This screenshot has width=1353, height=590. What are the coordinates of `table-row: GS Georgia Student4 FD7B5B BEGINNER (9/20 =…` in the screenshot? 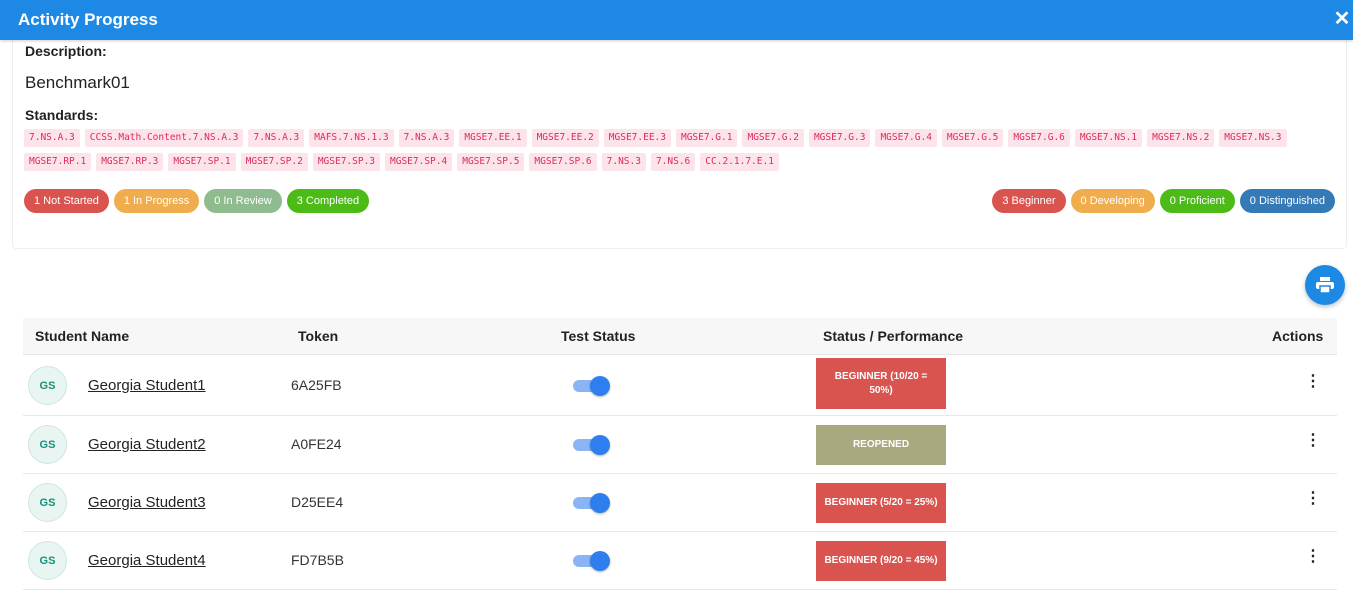 It's located at (680, 561).